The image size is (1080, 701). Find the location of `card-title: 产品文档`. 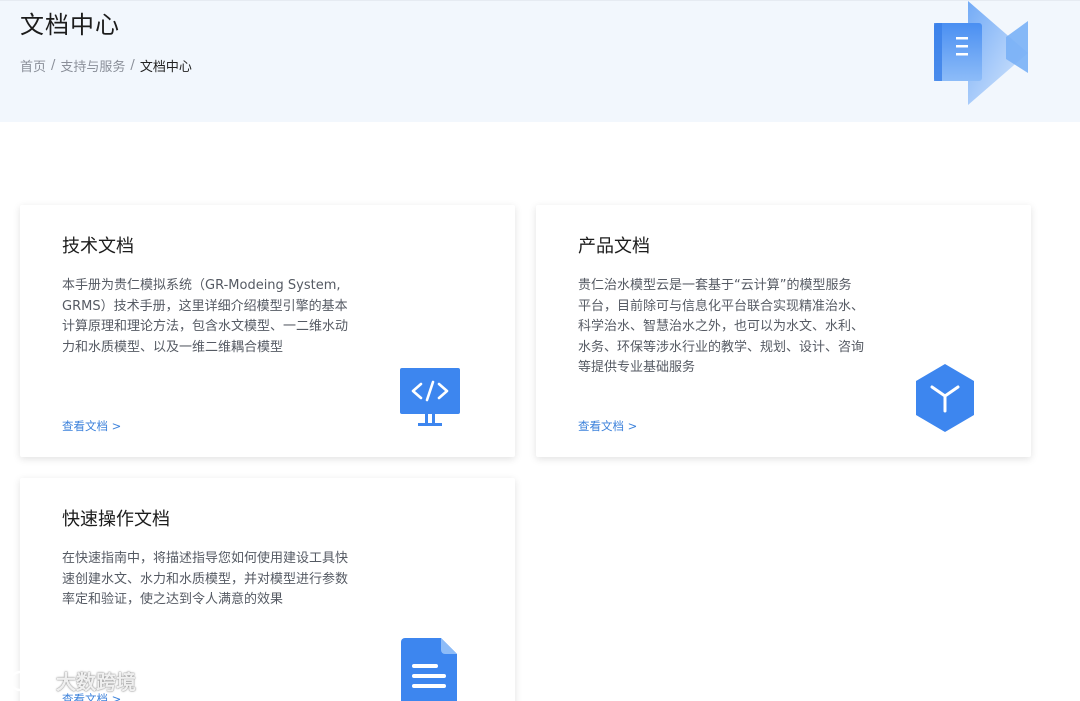

card-title: 产品文档 is located at coordinates (614, 246).